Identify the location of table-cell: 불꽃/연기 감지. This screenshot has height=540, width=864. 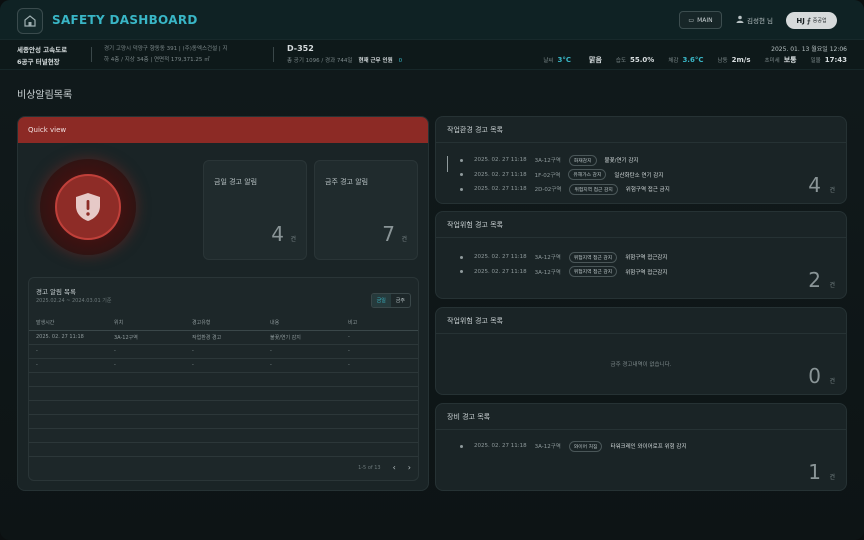
(302, 337).